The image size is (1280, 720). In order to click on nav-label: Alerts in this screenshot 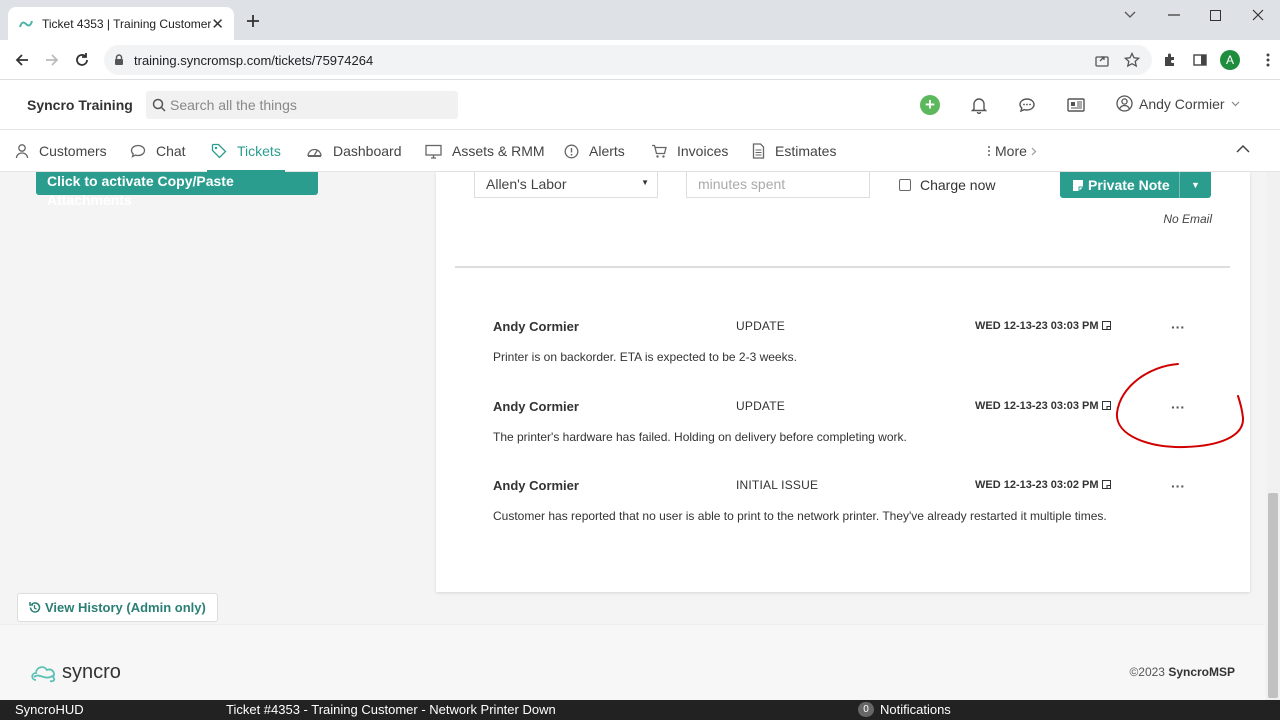, I will do `click(607, 151)`.